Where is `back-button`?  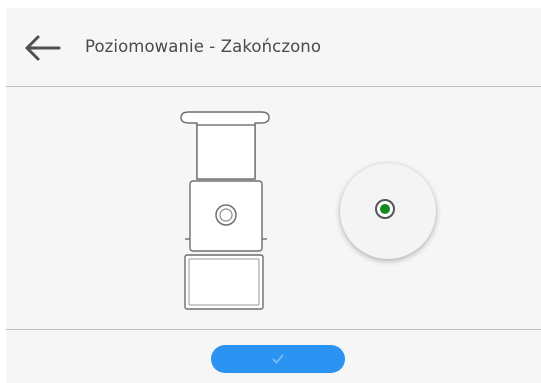
back-button is located at coordinates (41, 48).